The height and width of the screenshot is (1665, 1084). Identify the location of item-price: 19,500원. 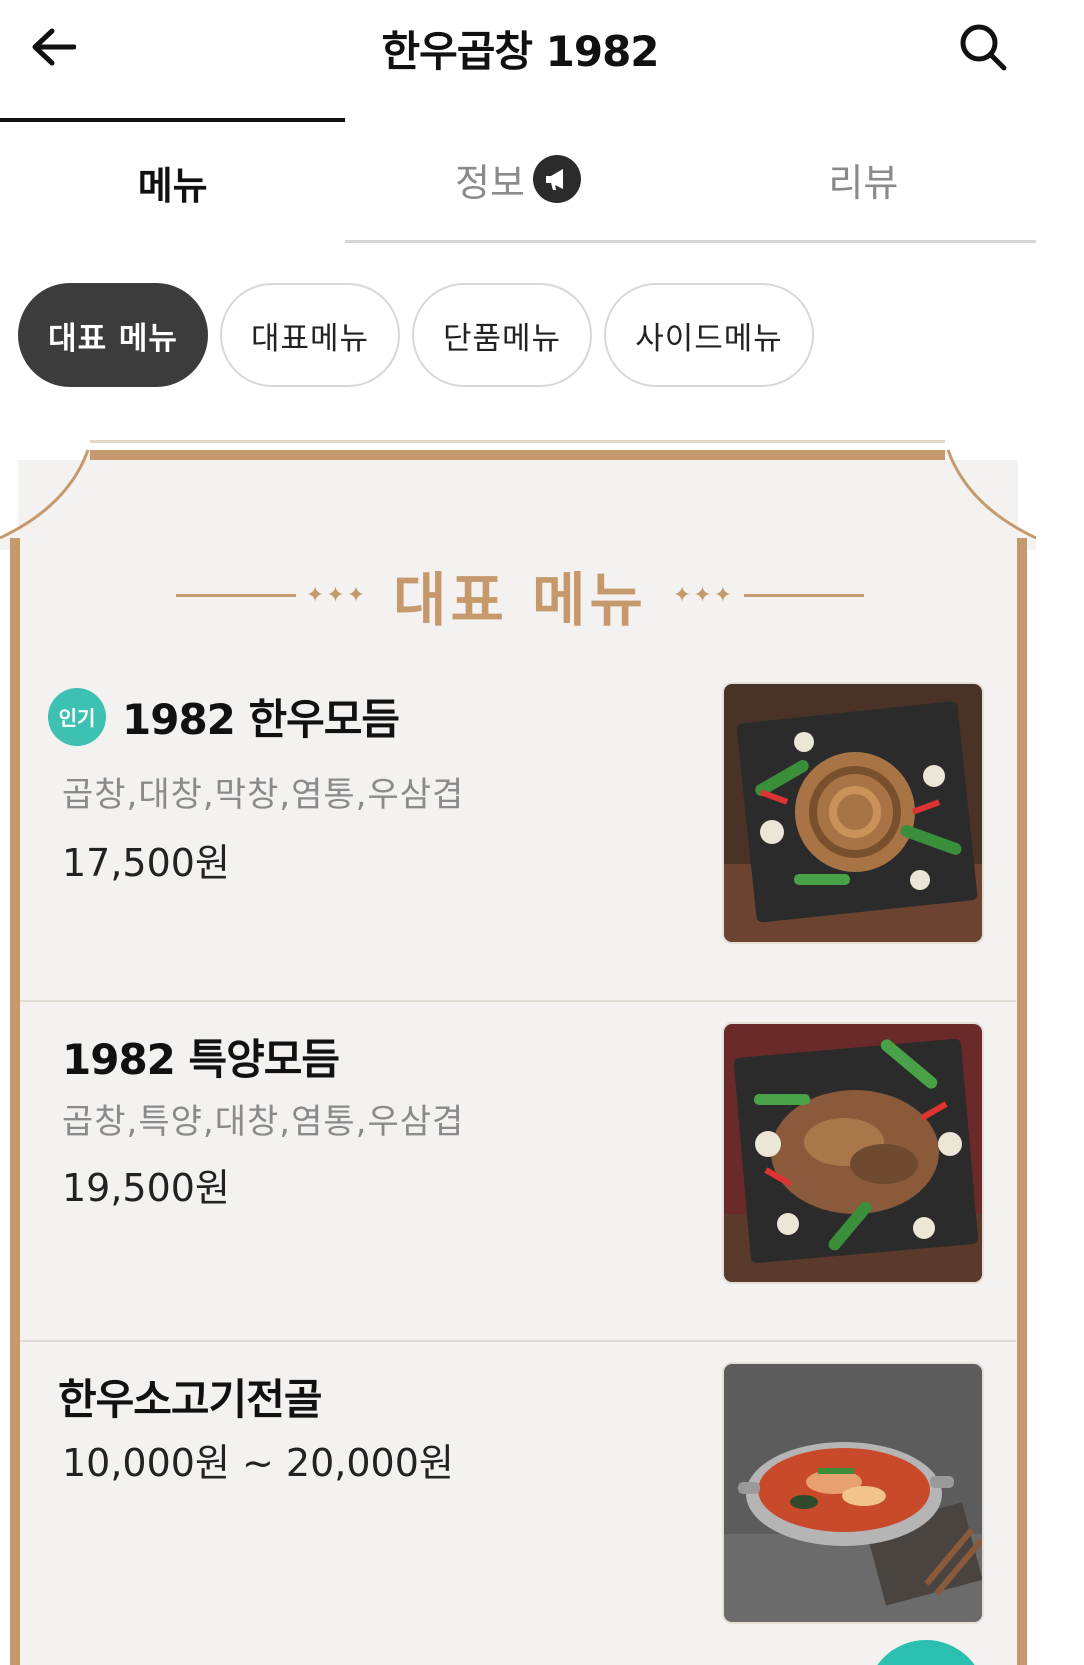
(146, 1188).